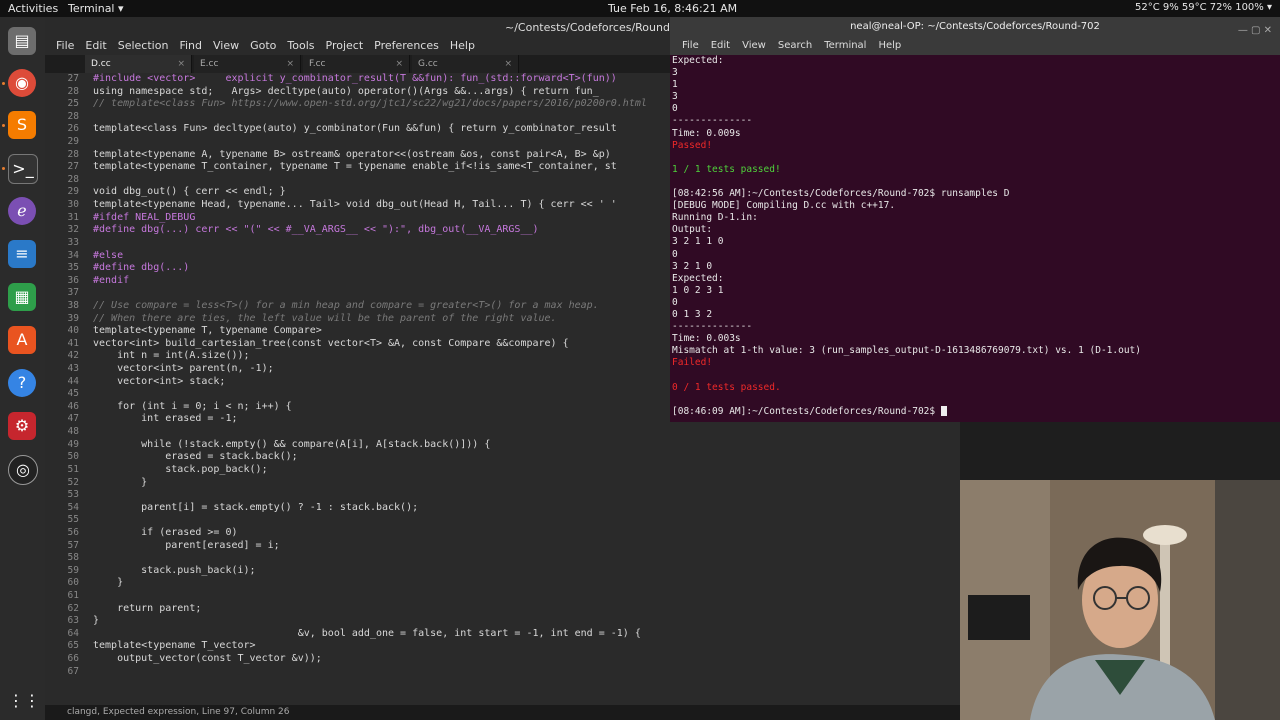 This screenshot has height=720, width=1280. I want to click on terminal-menu-view: View, so click(754, 45).